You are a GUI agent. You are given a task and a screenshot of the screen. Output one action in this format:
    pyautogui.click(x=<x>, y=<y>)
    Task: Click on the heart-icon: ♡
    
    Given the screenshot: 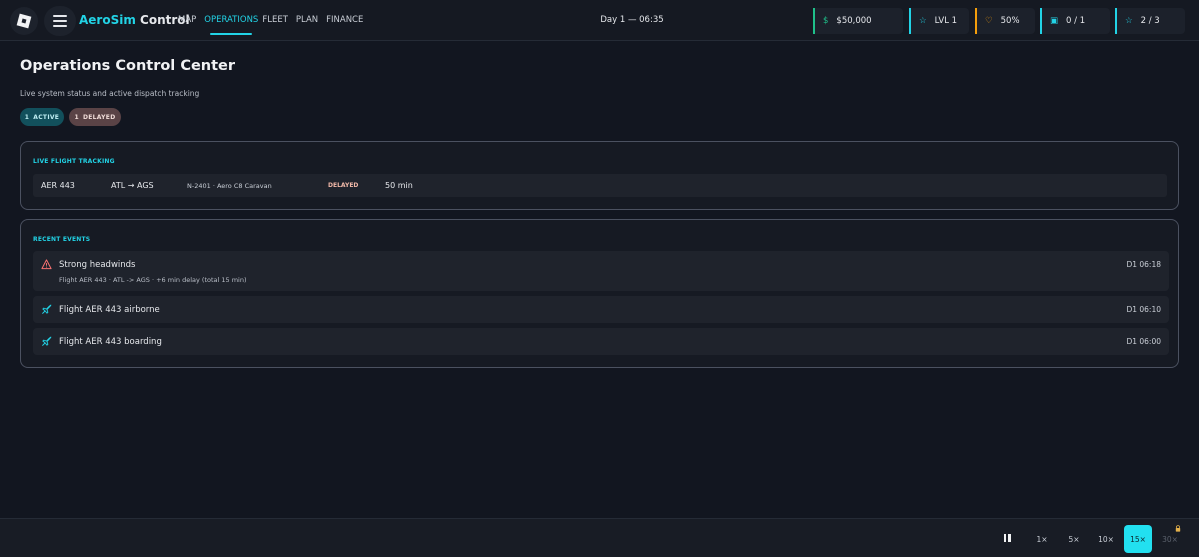 What is the action you would take?
    pyautogui.click(x=989, y=21)
    